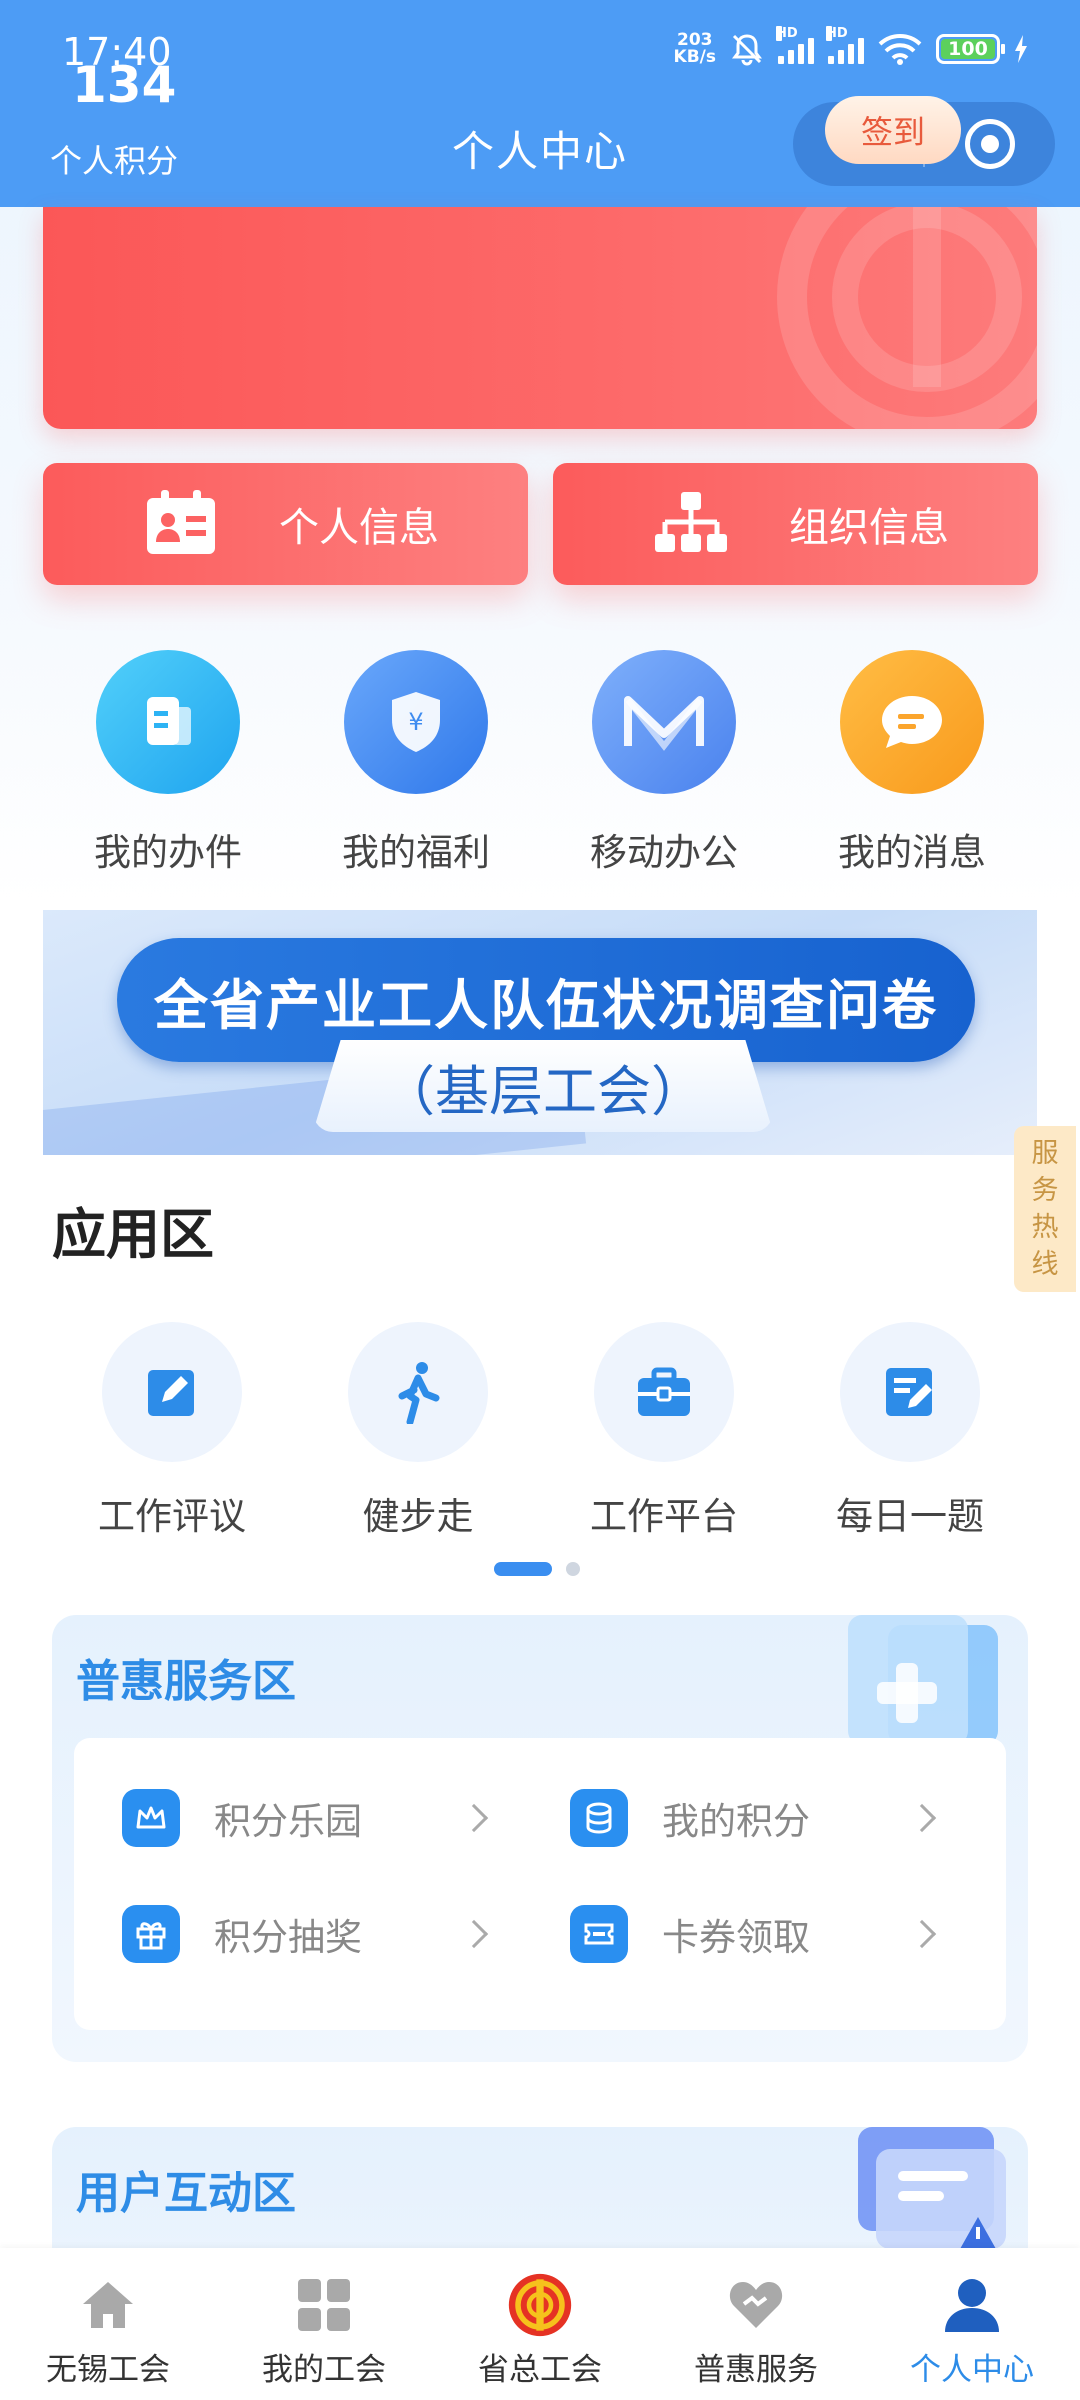  I want to click on service-label: 积分乐园, so click(288, 1821).